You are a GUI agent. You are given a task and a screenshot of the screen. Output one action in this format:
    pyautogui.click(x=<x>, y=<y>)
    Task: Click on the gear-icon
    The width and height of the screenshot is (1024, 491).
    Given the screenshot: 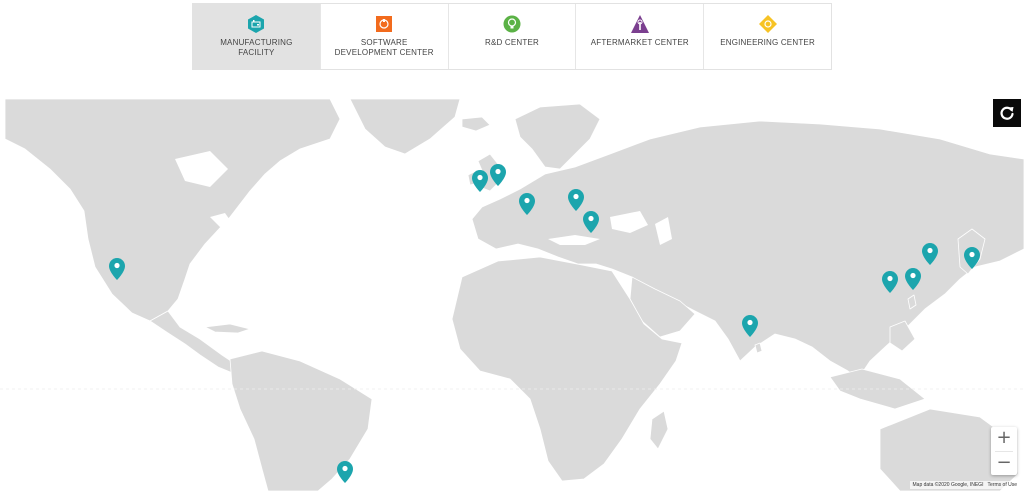 What is the action you would take?
    pyautogui.click(x=767, y=24)
    